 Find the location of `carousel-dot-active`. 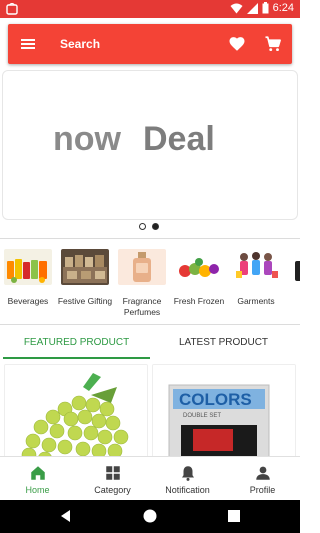

carousel-dot-active is located at coordinates (155, 226).